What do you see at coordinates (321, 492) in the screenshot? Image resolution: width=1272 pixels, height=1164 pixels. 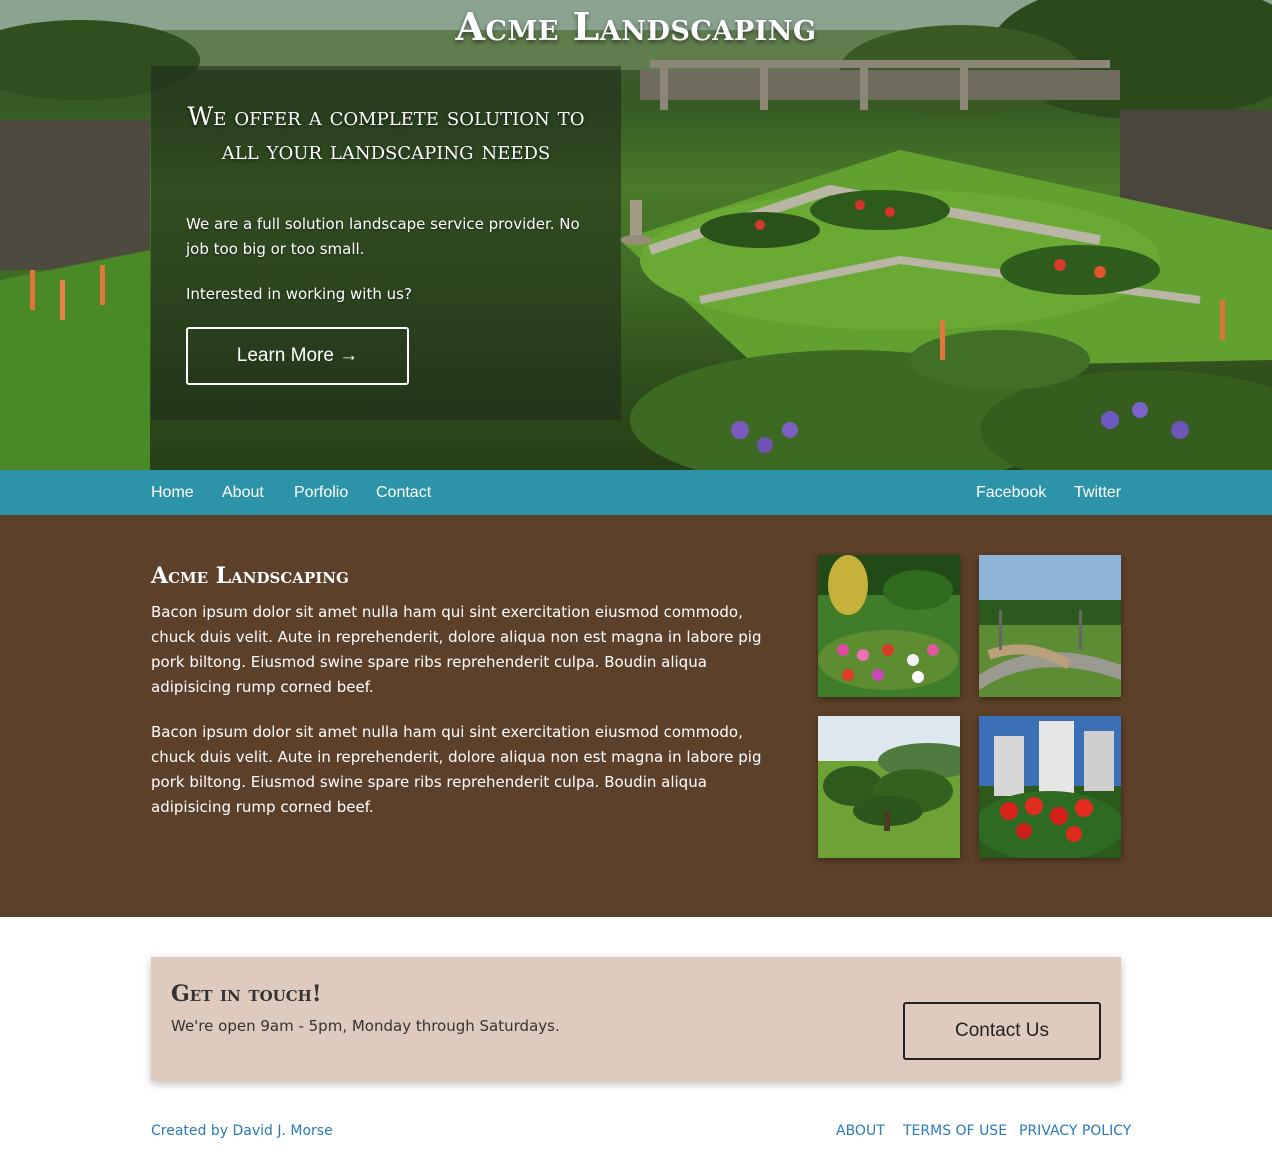 I see `nav-portfolio-link: Porfolio` at bounding box center [321, 492].